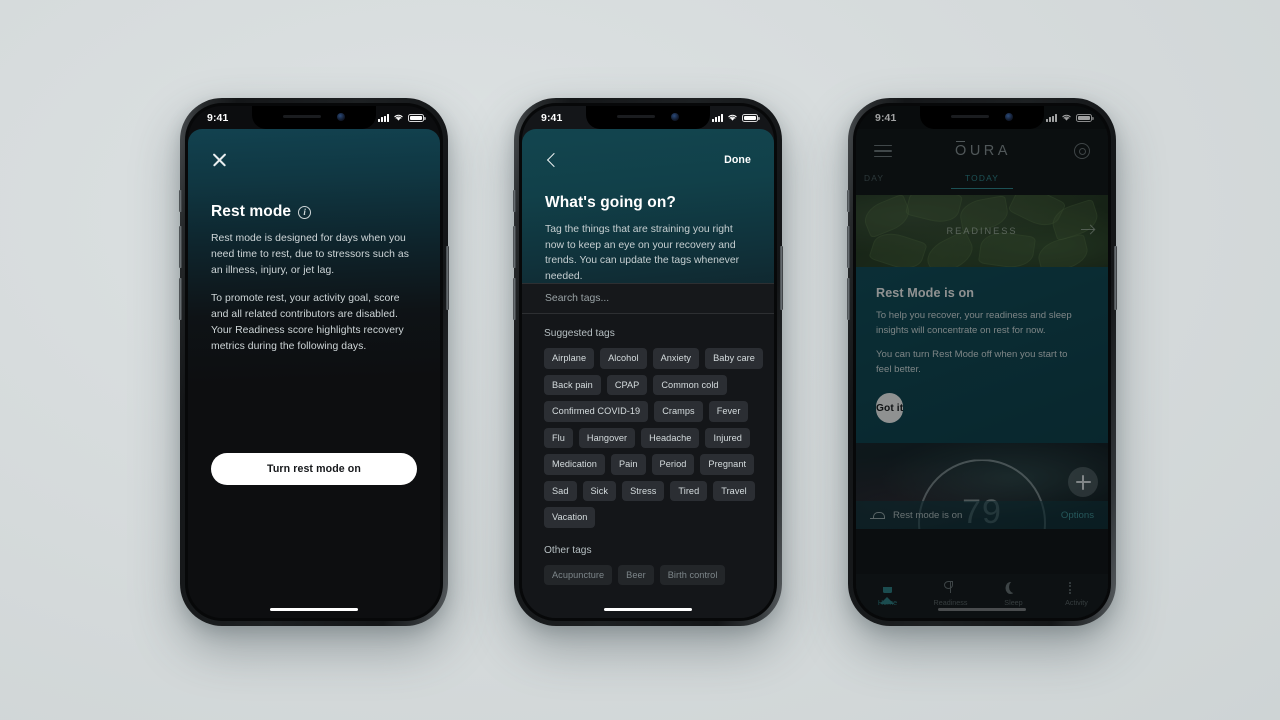  I want to click on tags-nav-row: Done, so click(648, 159).